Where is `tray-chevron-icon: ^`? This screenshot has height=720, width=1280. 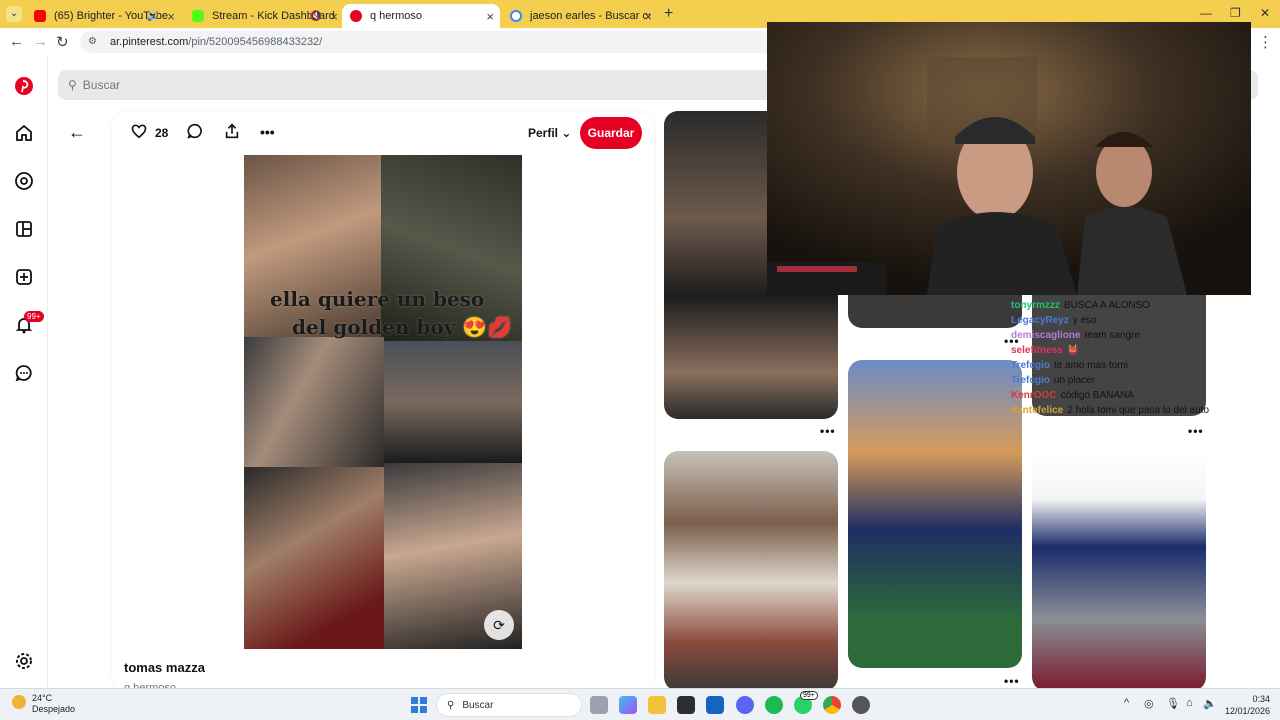 tray-chevron-icon: ^ is located at coordinates (1126, 703).